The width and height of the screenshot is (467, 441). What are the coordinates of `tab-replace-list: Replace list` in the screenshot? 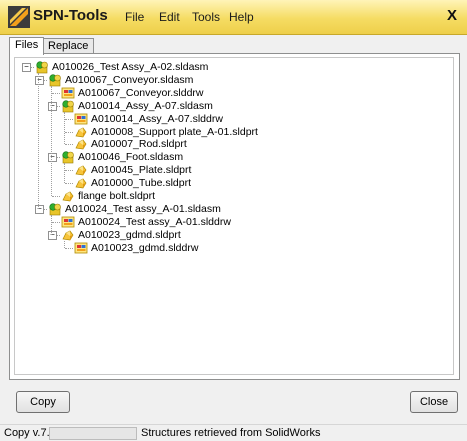 It's located at (68, 52).